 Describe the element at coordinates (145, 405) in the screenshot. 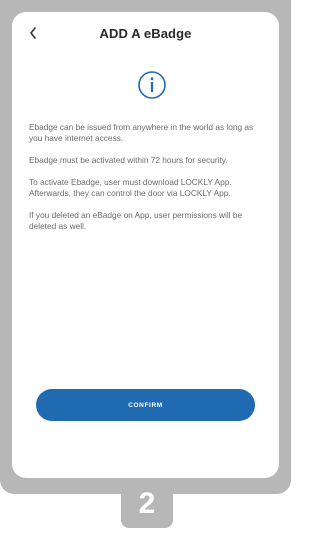

I see `confirm-button: CONFIRM` at that location.